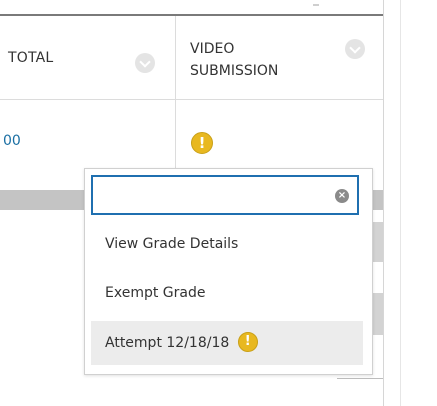 This screenshot has height=406, width=437. I want to click on menu-search-input, so click(211, 196).